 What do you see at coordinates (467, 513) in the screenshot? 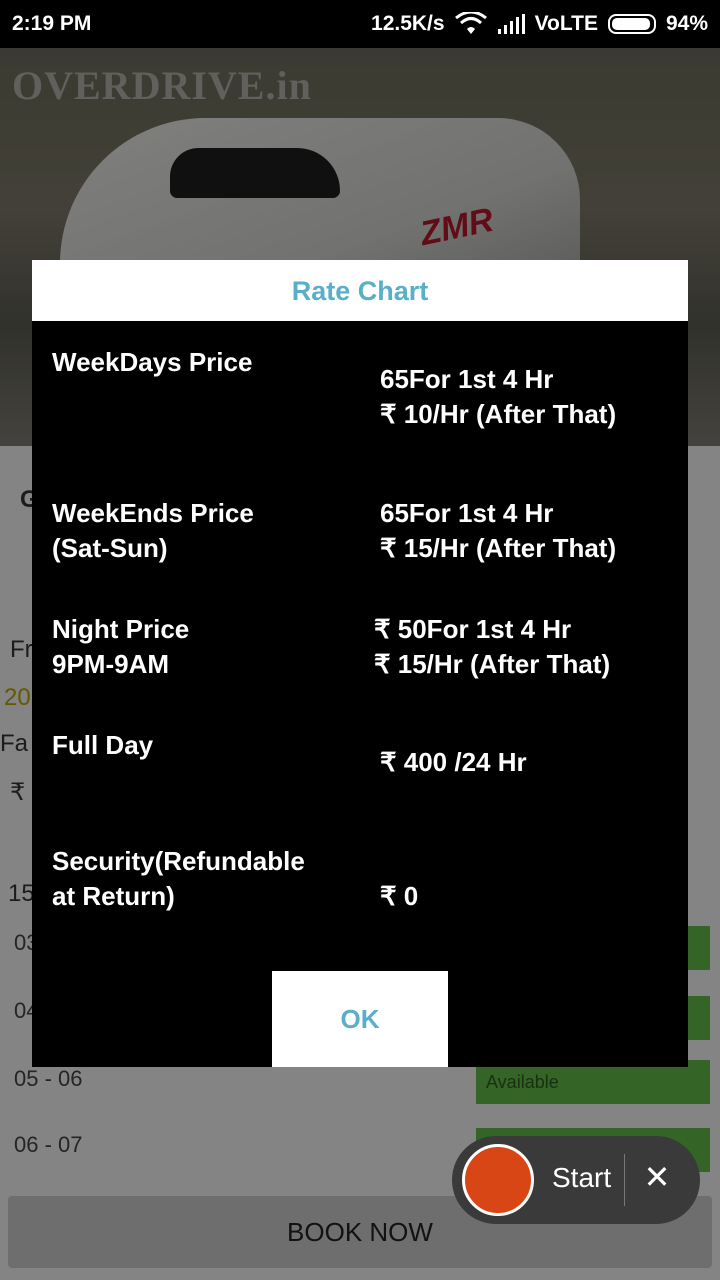
I see `weekends-price-first: 65For 1st 4 Hr` at bounding box center [467, 513].